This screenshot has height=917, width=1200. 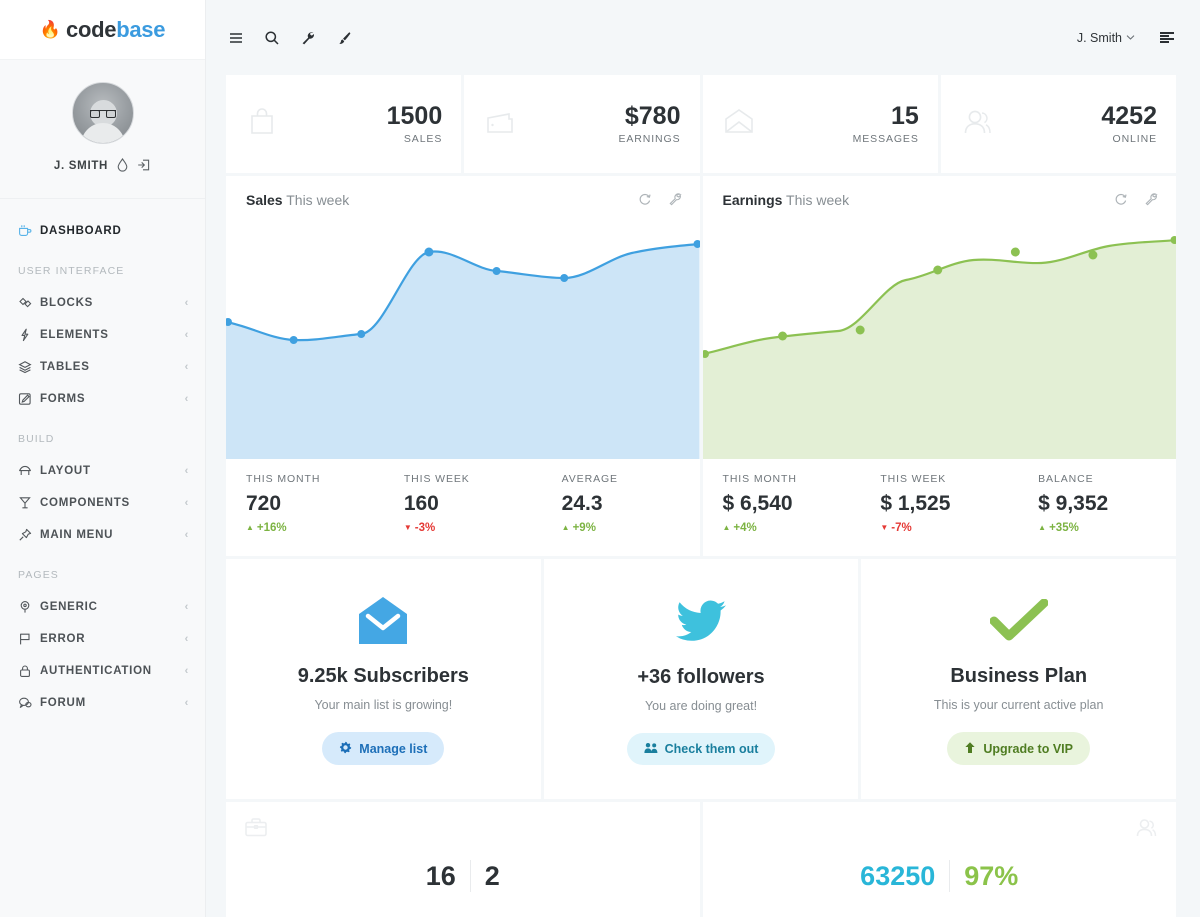 I want to click on flag-icon, so click(x=29, y=639).